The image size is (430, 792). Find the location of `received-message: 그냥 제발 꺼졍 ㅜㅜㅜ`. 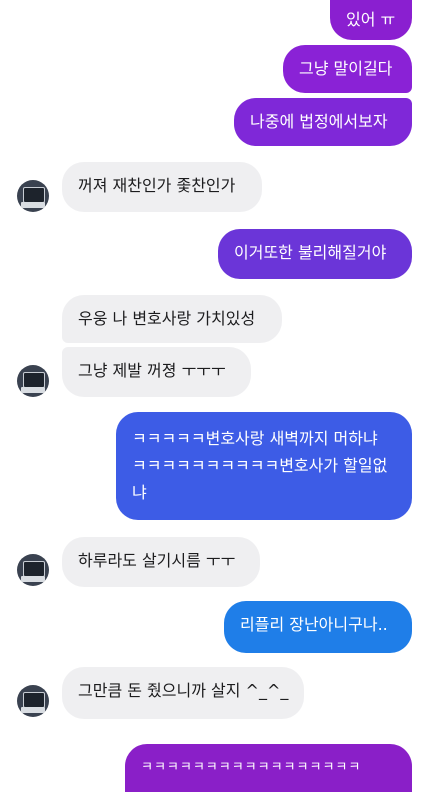

received-message: 그냥 제발 꺼졍 ㅜㅜㅜ is located at coordinates (156, 372).